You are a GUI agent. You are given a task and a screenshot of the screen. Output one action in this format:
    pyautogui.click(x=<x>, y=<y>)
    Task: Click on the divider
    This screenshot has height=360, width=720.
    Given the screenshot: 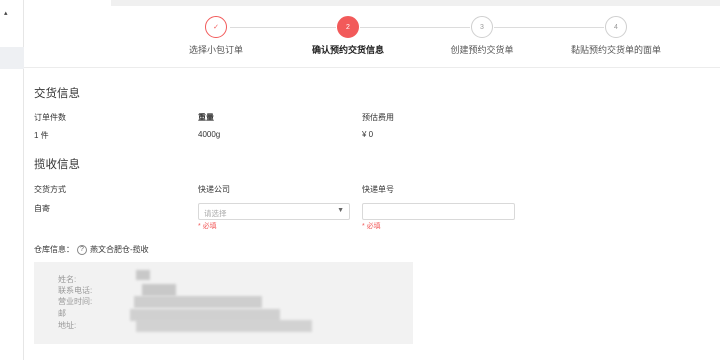 What is the action you would take?
    pyautogui.click(x=372, y=67)
    